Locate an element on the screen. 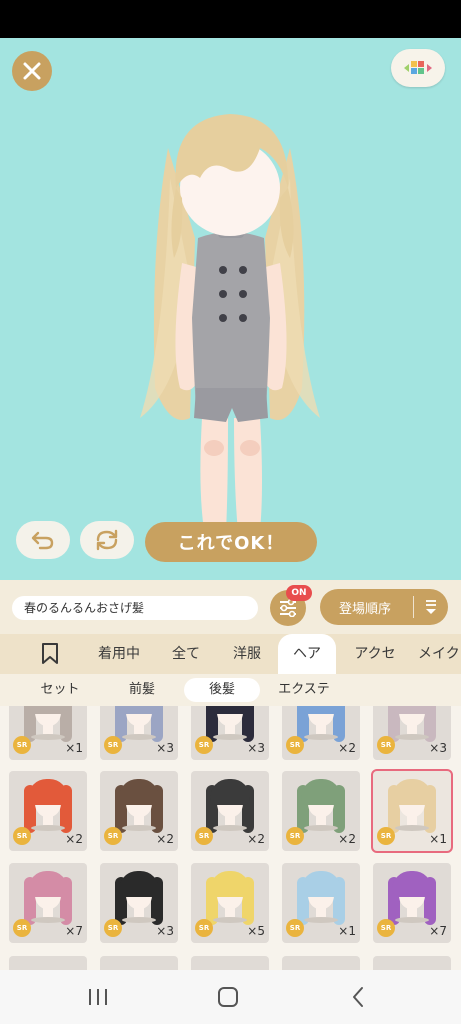 This screenshot has width=461, height=1024. system-nav-bar is located at coordinates (230, 997).